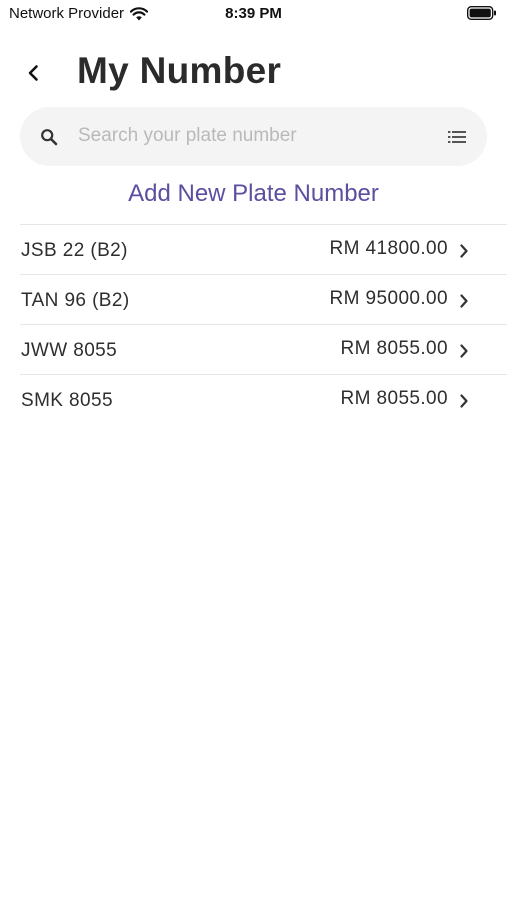 The width and height of the screenshot is (507, 900). I want to click on plate-number: JWW 8055, so click(69, 350).